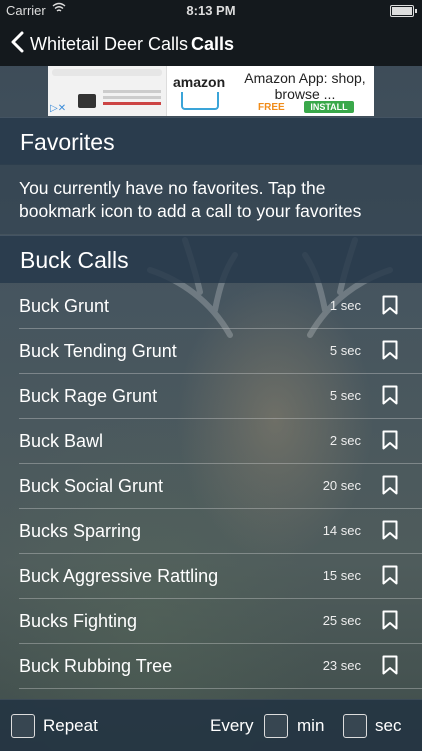 This screenshot has height=751, width=422. I want to click on list-item: Buck Rubbing Tree 23 sec, so click(220, 666).